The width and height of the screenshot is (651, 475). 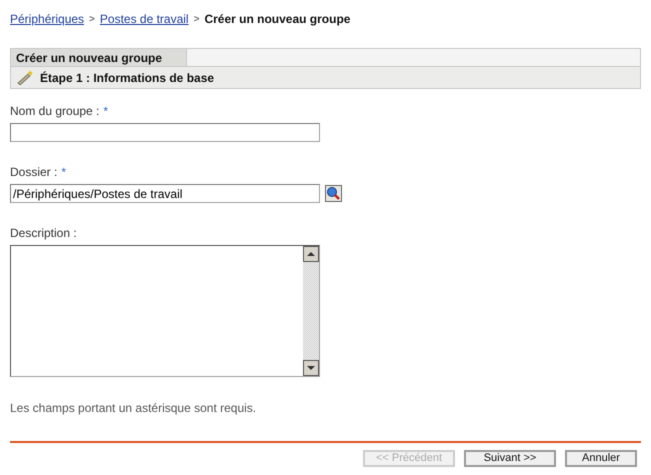 I want to click on scroll-down-icon, so click(x=311, y=368).